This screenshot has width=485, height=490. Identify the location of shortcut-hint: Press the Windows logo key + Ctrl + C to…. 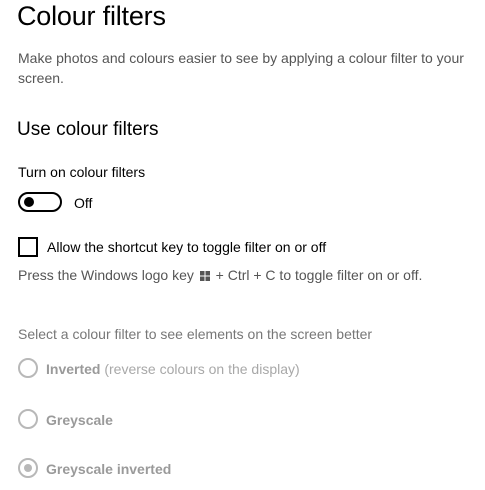
(220, 275).